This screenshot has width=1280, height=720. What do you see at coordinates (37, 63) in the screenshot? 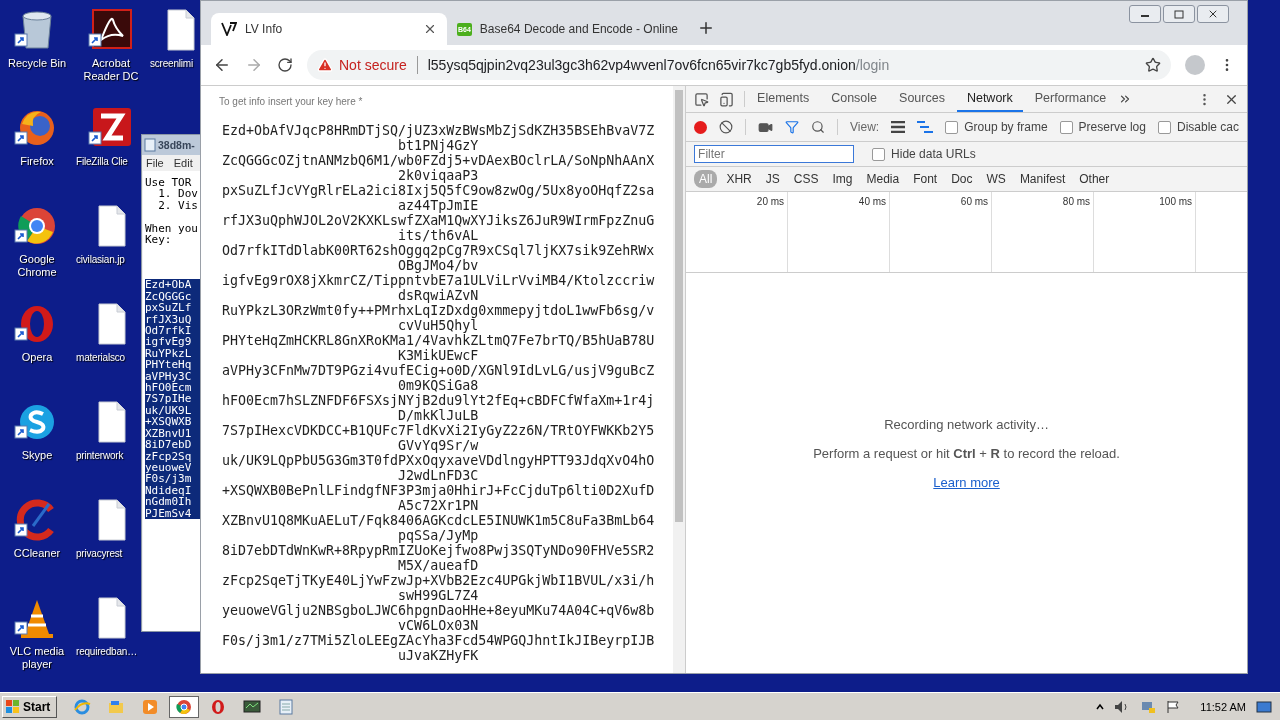
I see `desktop-icon-label: Recycle Bin` at bounding box center [37, 63].